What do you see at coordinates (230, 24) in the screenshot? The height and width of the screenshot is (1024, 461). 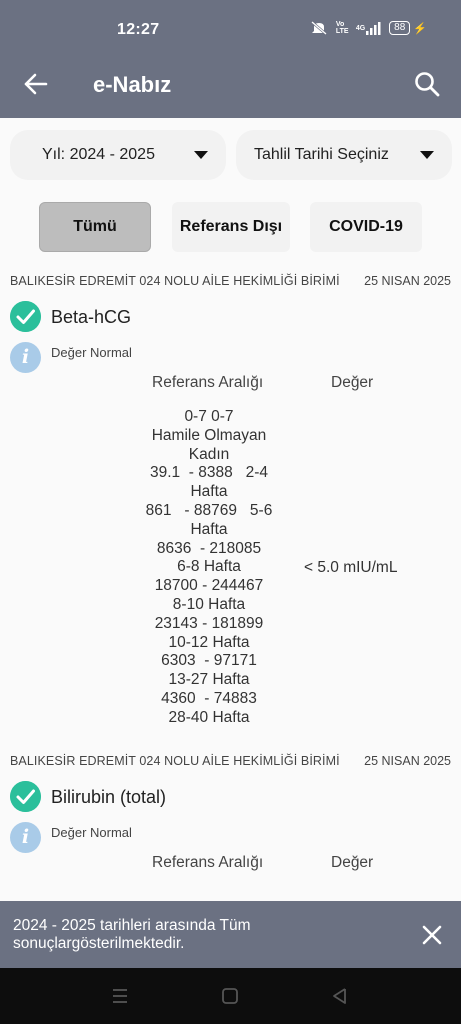 I see `status-bar: 12:27 Vo LTE 4G 88 ⚡` at bounding box center [230, 24].